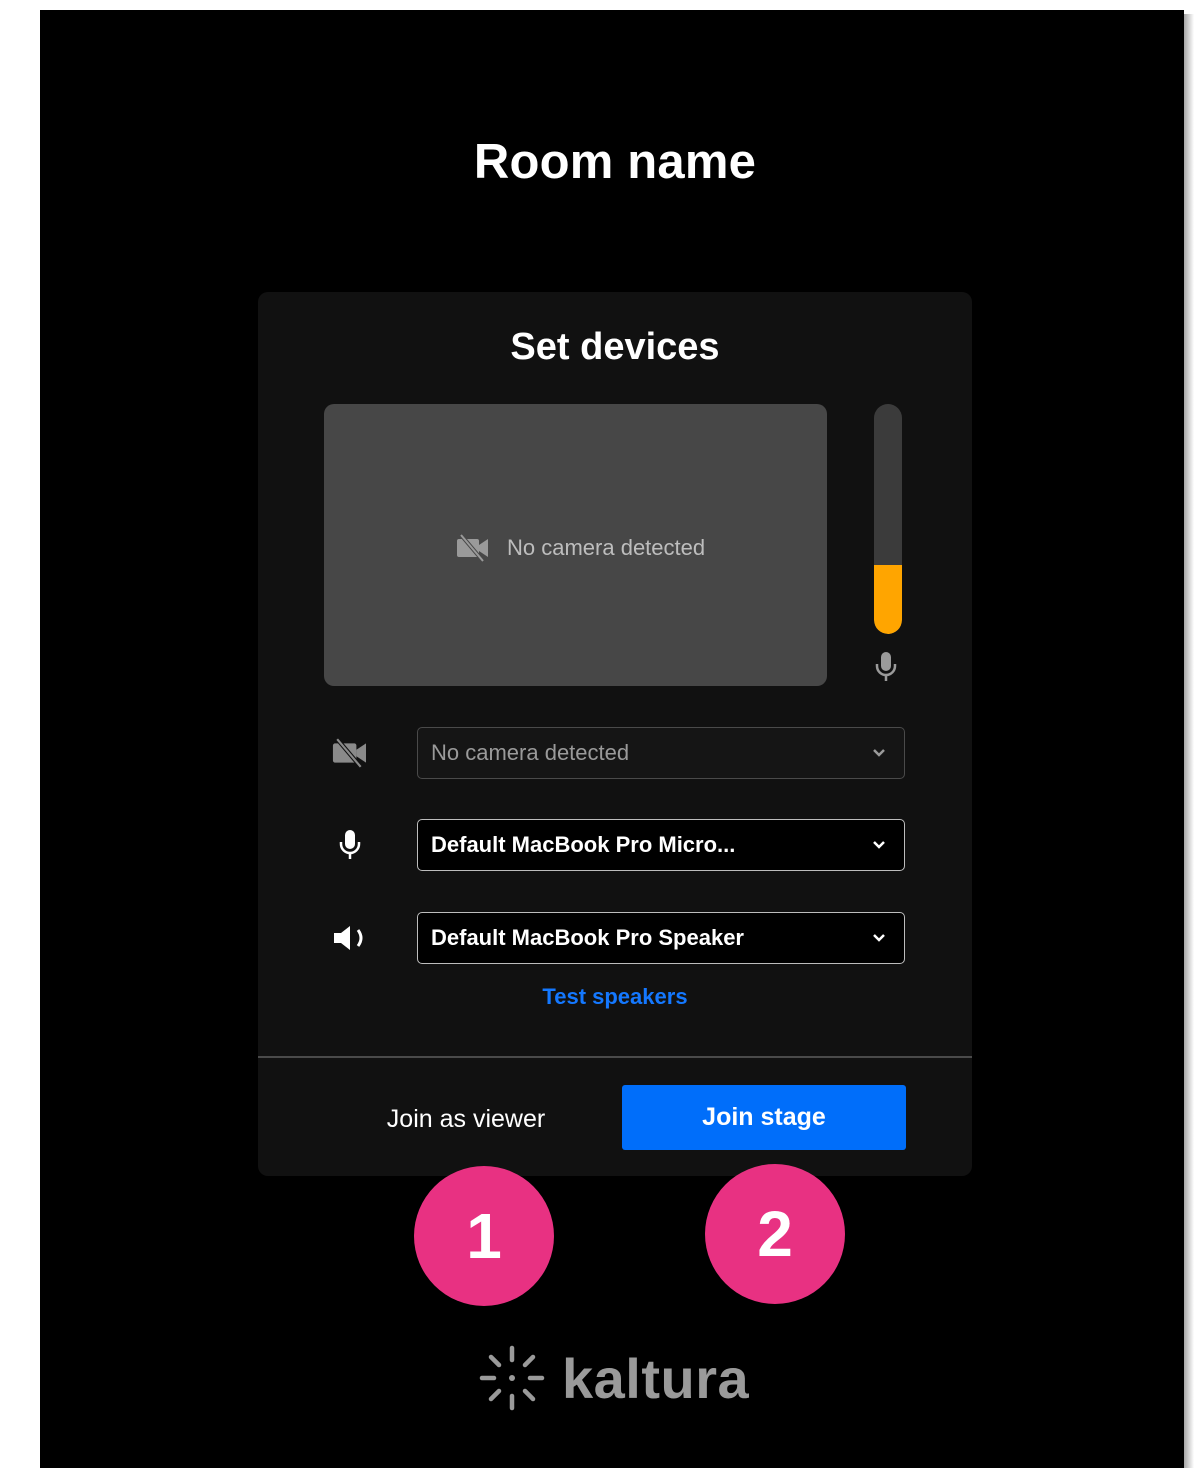 The height and width of the screenshot is (1468, 1204). I want to click on speaker-icon, so click(348, 938).